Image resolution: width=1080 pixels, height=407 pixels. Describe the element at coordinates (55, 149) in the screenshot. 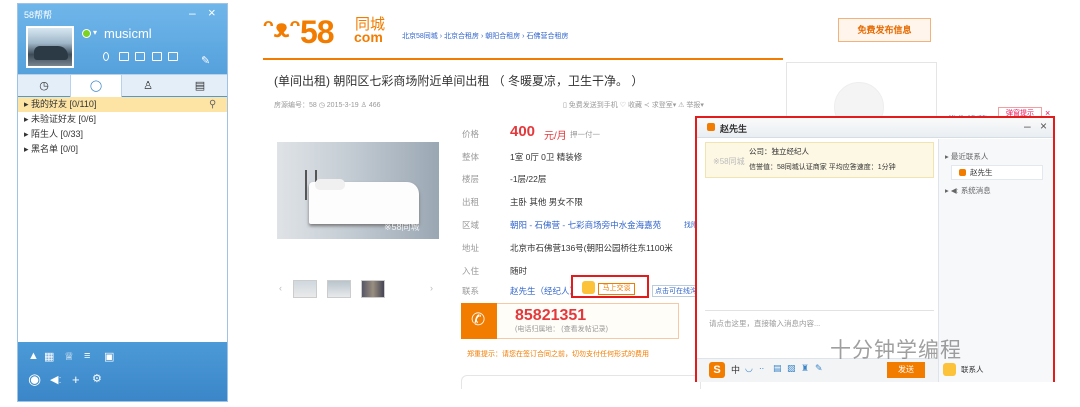

I see `group-label: 黑名单 [0/0]` at that location.